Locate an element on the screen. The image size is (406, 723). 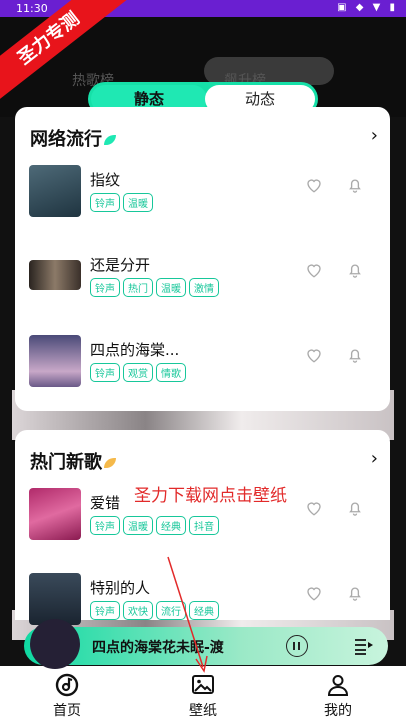
card-header: 网络流行 is located at coordinates (73, 138).